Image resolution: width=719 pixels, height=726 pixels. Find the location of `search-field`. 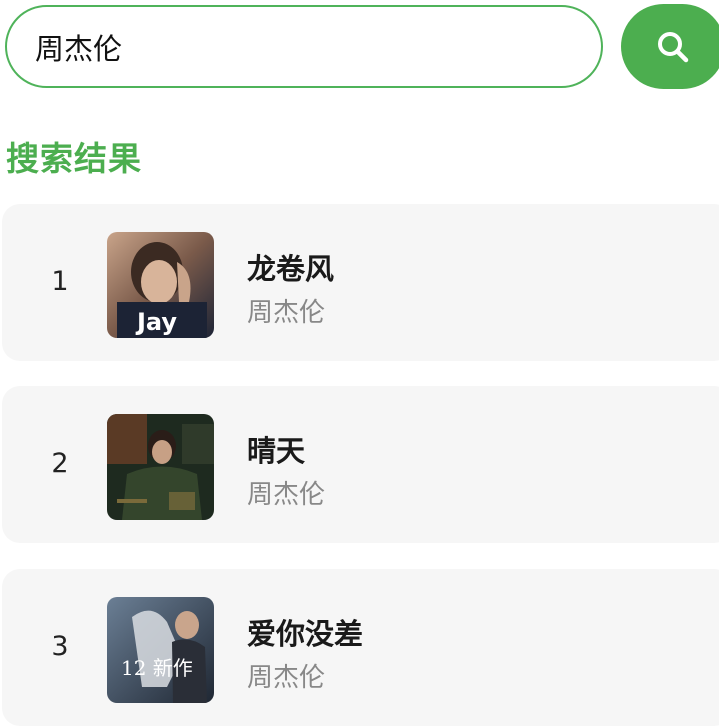

search-field is located at coordinates (304, 46).